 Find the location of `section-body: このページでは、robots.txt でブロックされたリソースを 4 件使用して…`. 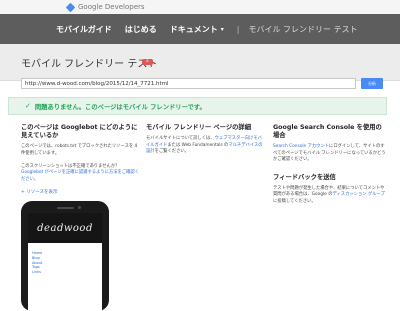

section-body: このページでは、robots.txt でブロックされたリソースを 4 件使用して… is located at coordinates (80, 164).